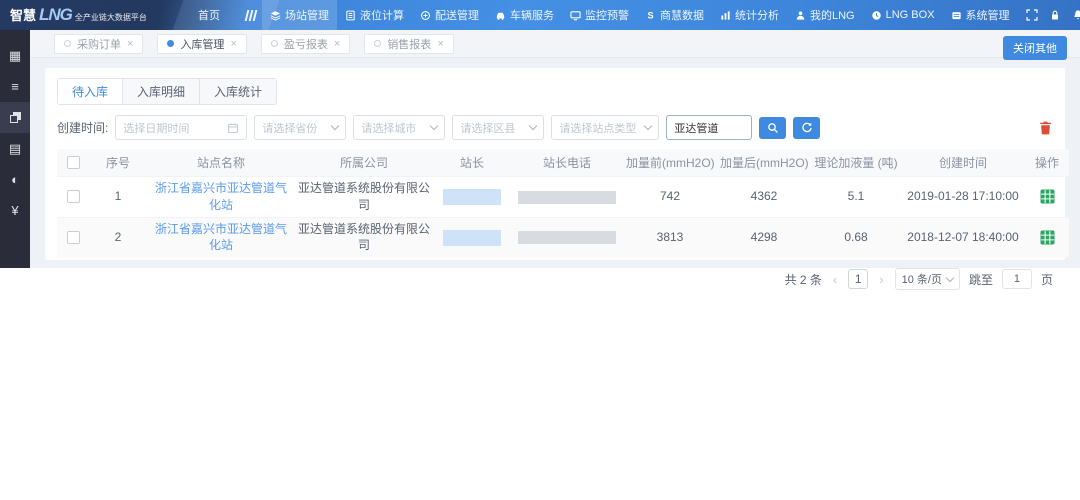 The height and width of the screenshot is (500, 1080). What do you see at coordinates (202, 43) in the screenshot?
I see `tab-inbound-mgmt: 入库管理 ×` at bounding box center [202, 43].